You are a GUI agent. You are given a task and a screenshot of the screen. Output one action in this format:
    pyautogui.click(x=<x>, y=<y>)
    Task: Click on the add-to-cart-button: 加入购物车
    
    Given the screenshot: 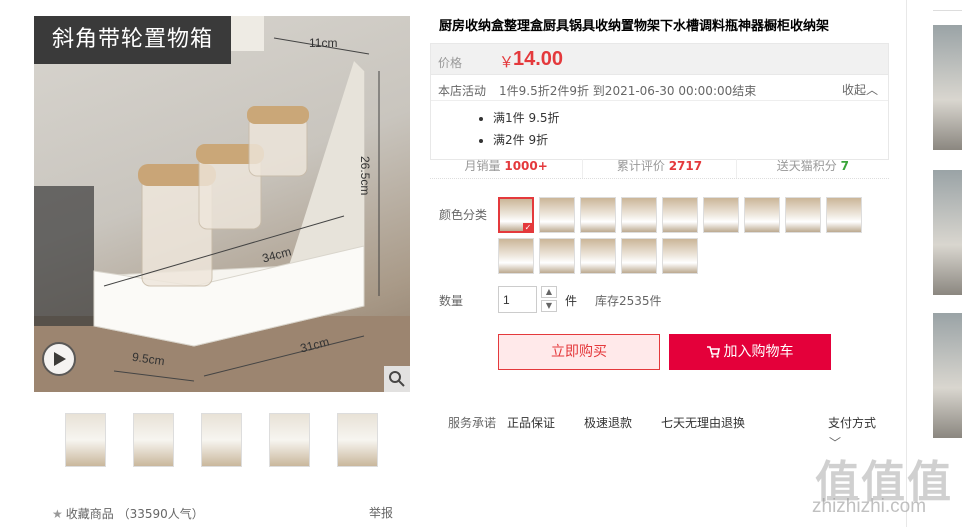 What is the action you would take?
    pyautogui.click(x=750, y=352)
    